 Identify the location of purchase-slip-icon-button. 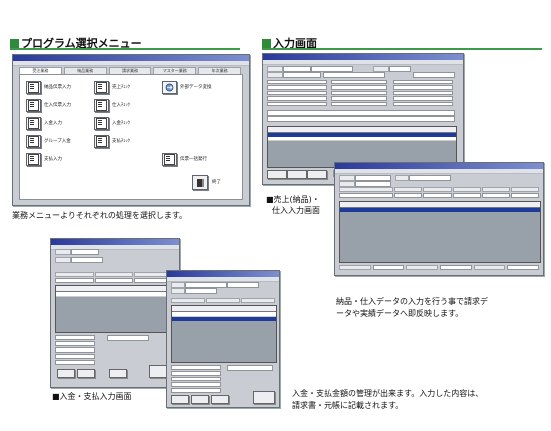
(33, 105).